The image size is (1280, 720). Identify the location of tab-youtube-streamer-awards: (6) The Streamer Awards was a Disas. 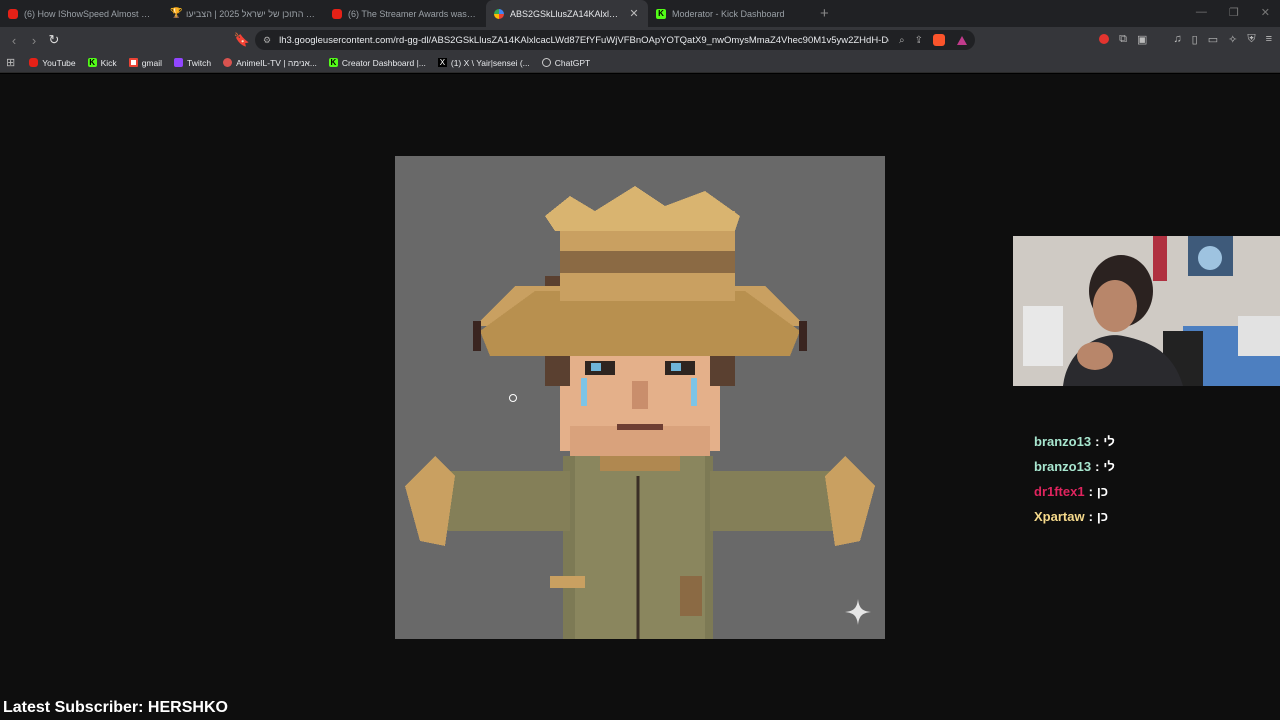
(405, 13).